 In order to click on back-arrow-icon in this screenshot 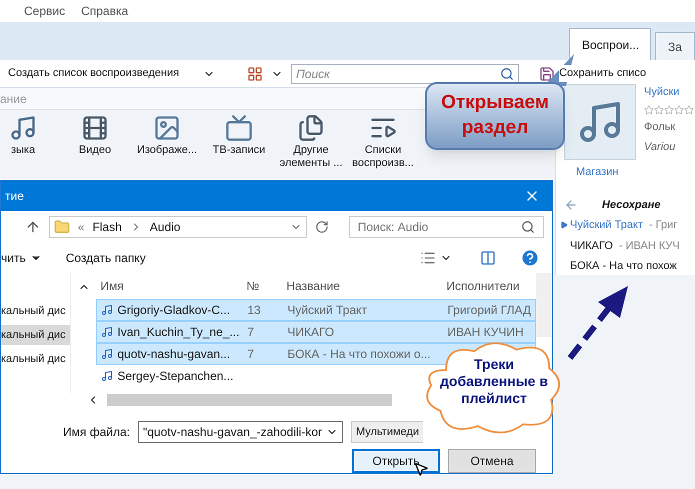, I will do `click(571, 205)`.